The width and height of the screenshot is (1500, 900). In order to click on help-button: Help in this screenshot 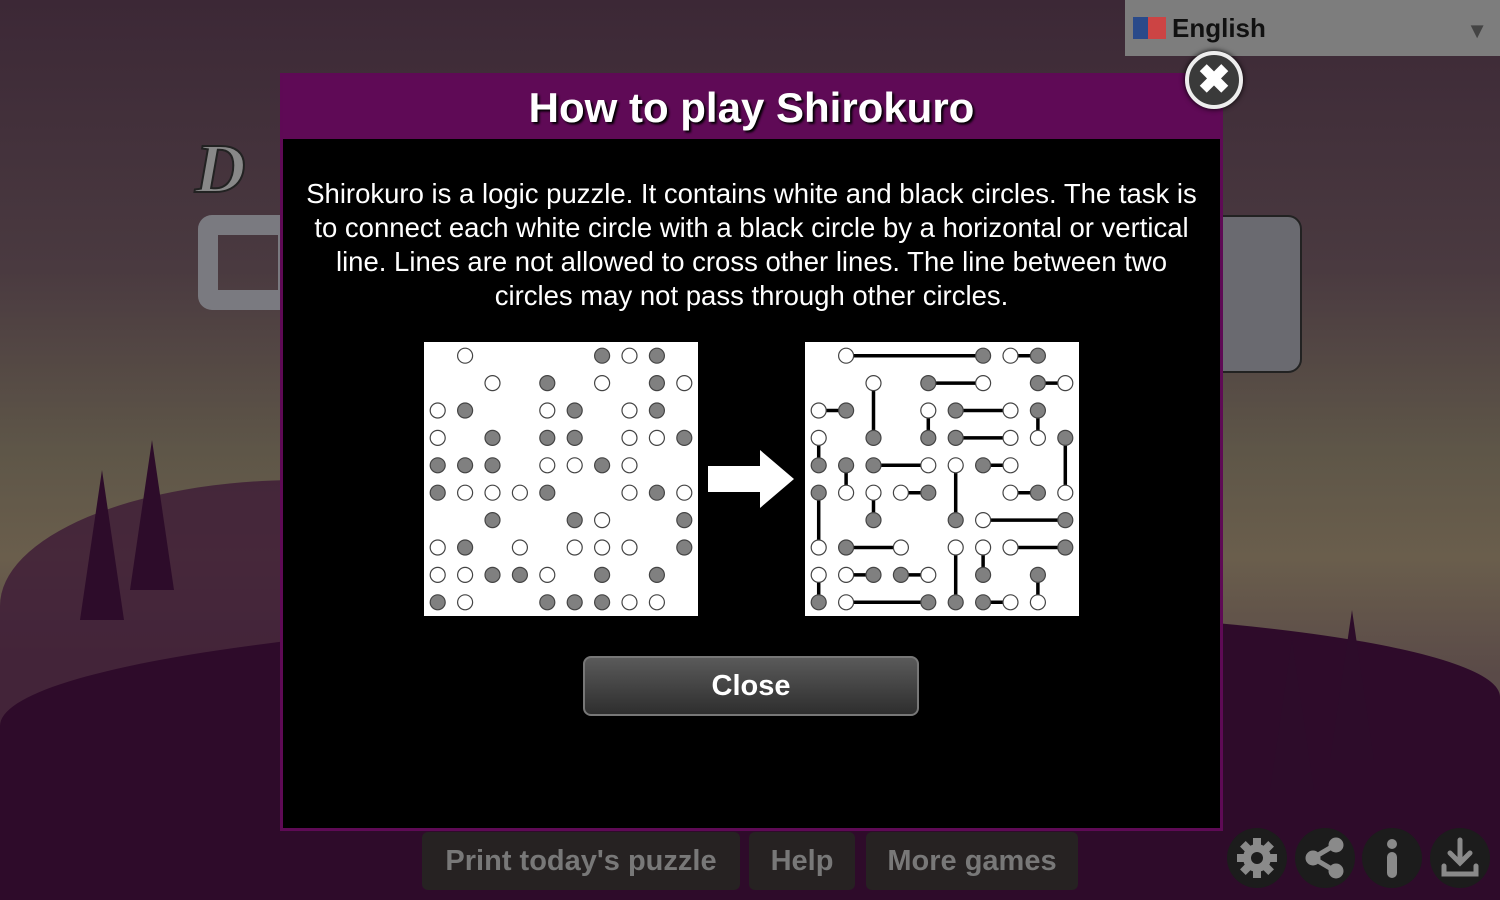, I will do `click(802, 861)`.